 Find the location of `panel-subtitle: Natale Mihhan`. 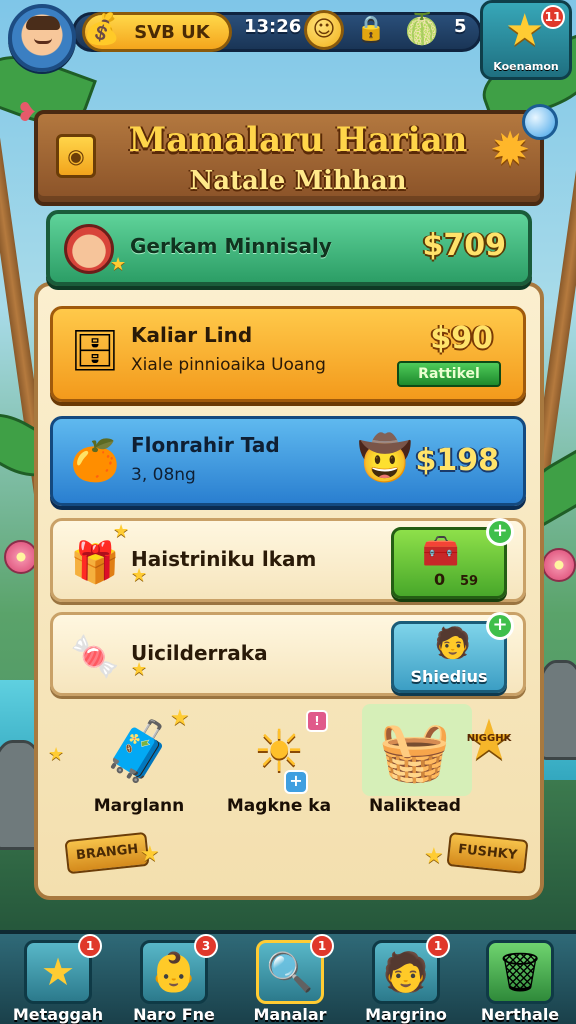

panel-subtitle: Natale Mihhan is located at coordinates (298, 181).